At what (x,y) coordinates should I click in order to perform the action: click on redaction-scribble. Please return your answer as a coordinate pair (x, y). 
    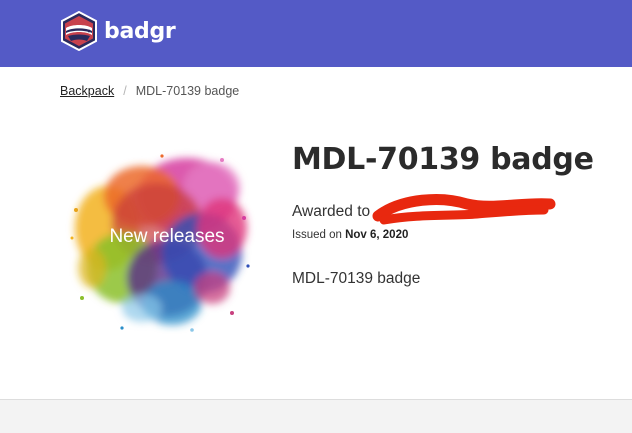
    Looking at the image, I should click on (464, 209).